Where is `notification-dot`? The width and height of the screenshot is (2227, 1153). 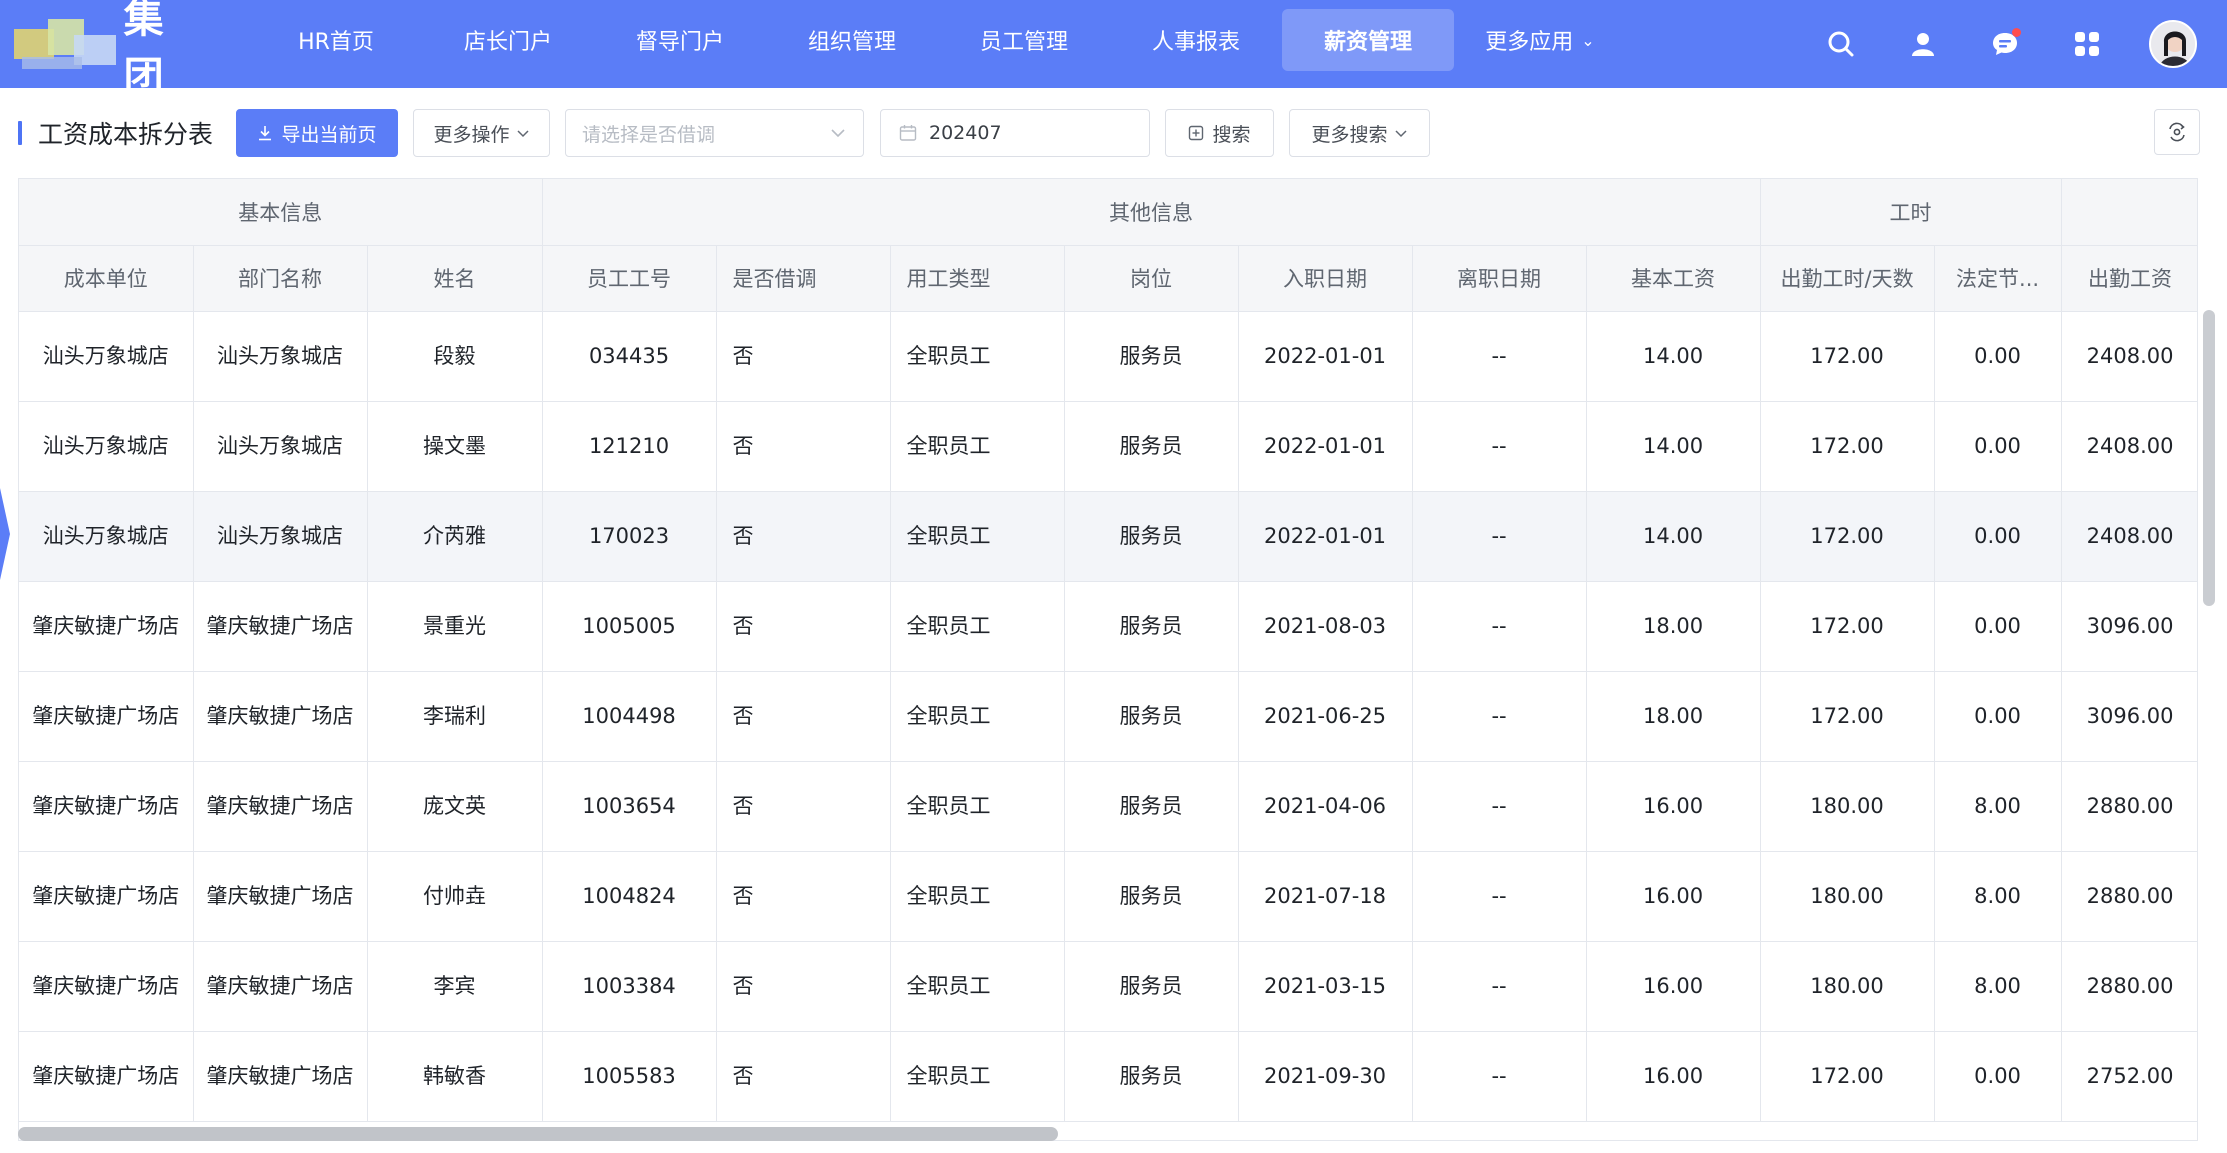
notification-dot is located at coordinates (2016, 32).